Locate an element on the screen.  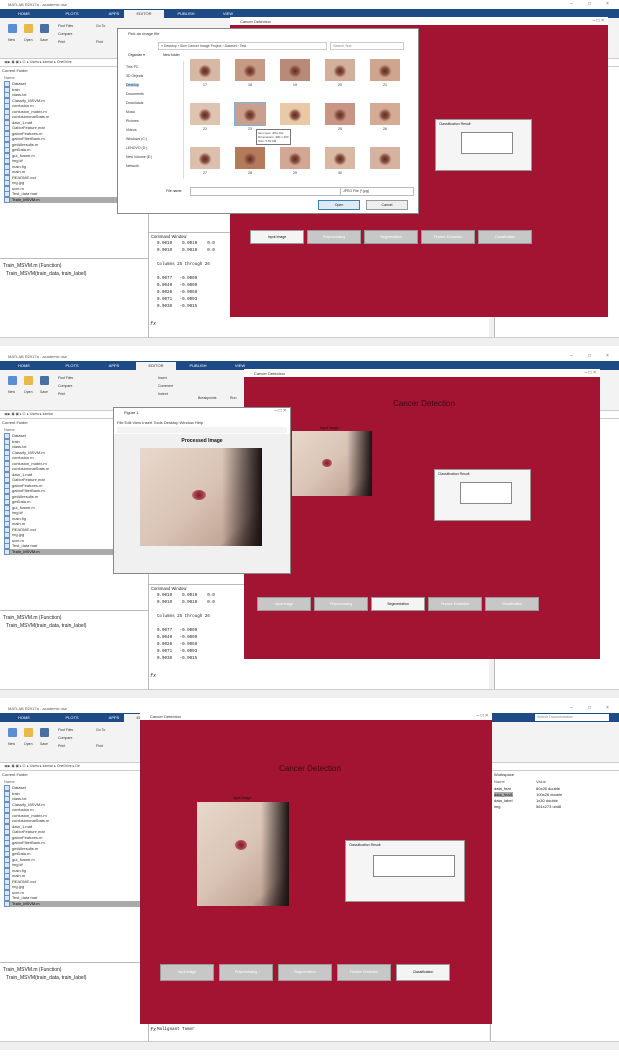
search-documentation-input: Search Documentation is located at coordinates (572, 717).